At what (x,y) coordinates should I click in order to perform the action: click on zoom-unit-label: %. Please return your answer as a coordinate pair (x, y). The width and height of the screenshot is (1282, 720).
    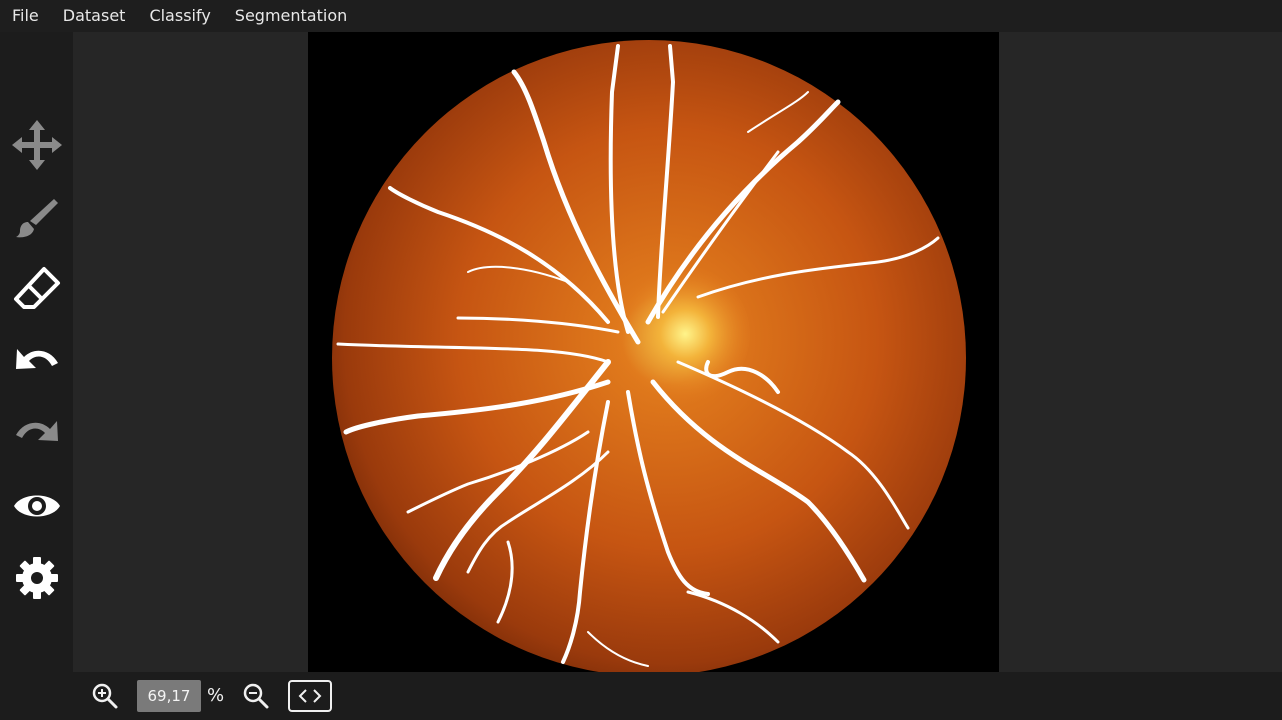
    Looking at the image, I should click on (216, 695).